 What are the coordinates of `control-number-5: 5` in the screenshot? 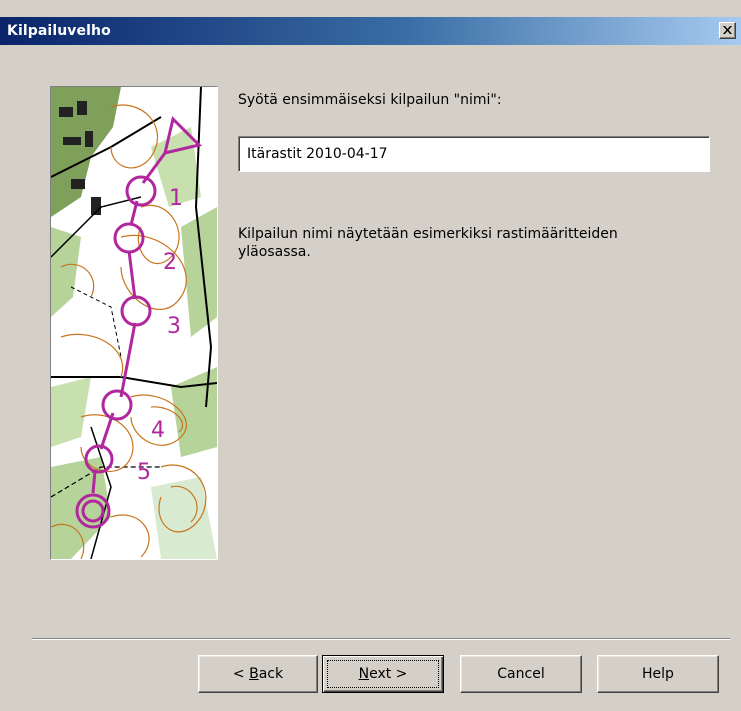 It's located at (144, 472).